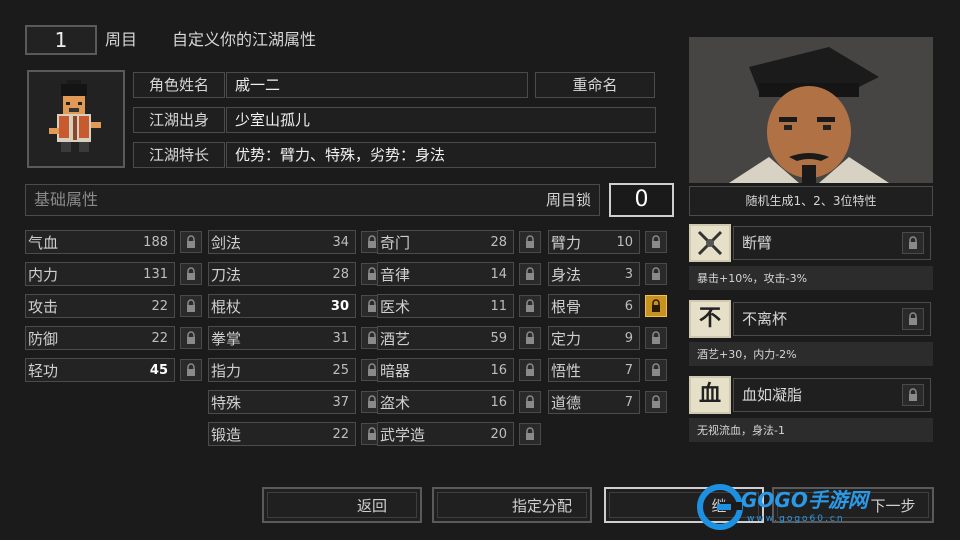 This screenshot has width=960, height=540. What do you see at coordinates (445, 274) in the screenshot?
I see `attr-row: 音律 14` at bounding box center [445, 274].